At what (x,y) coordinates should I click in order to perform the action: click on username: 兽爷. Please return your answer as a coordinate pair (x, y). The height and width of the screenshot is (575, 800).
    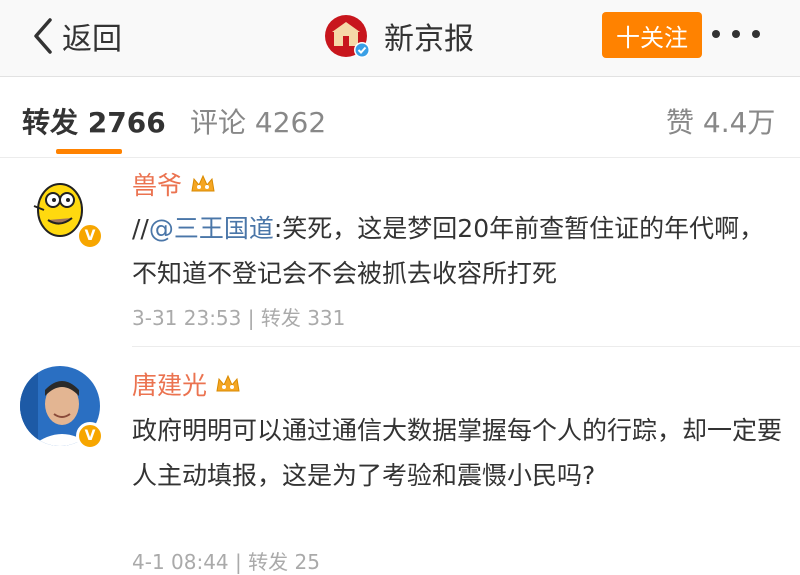
    Looking at the image, I should click on (174, 184).